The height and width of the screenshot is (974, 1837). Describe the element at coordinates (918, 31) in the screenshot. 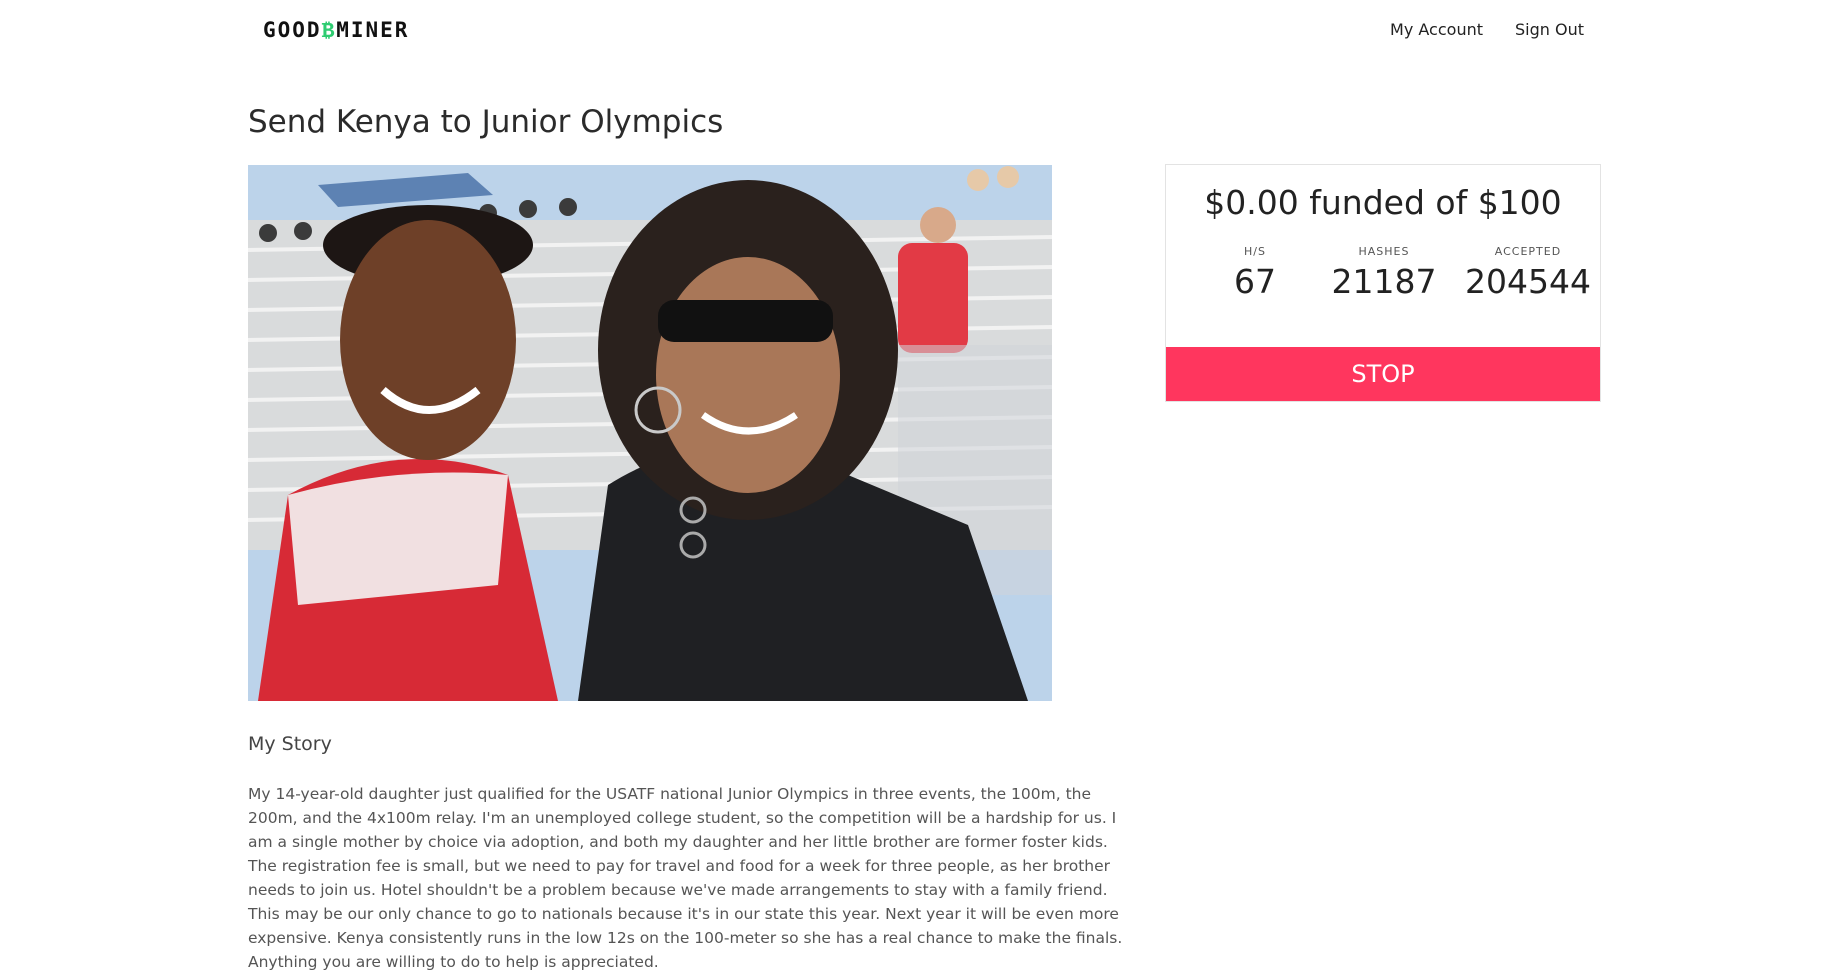

I see `navbar: GOOD₿MINER My Account Sign Out` at that location.